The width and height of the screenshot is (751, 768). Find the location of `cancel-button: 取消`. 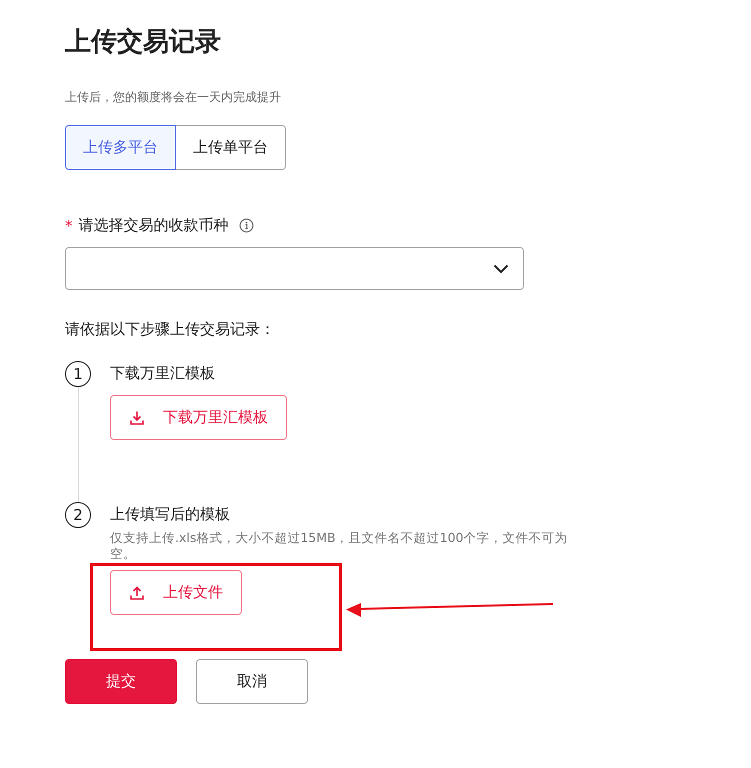

cancel-button: 取消 is located at coordinates (252, 681).